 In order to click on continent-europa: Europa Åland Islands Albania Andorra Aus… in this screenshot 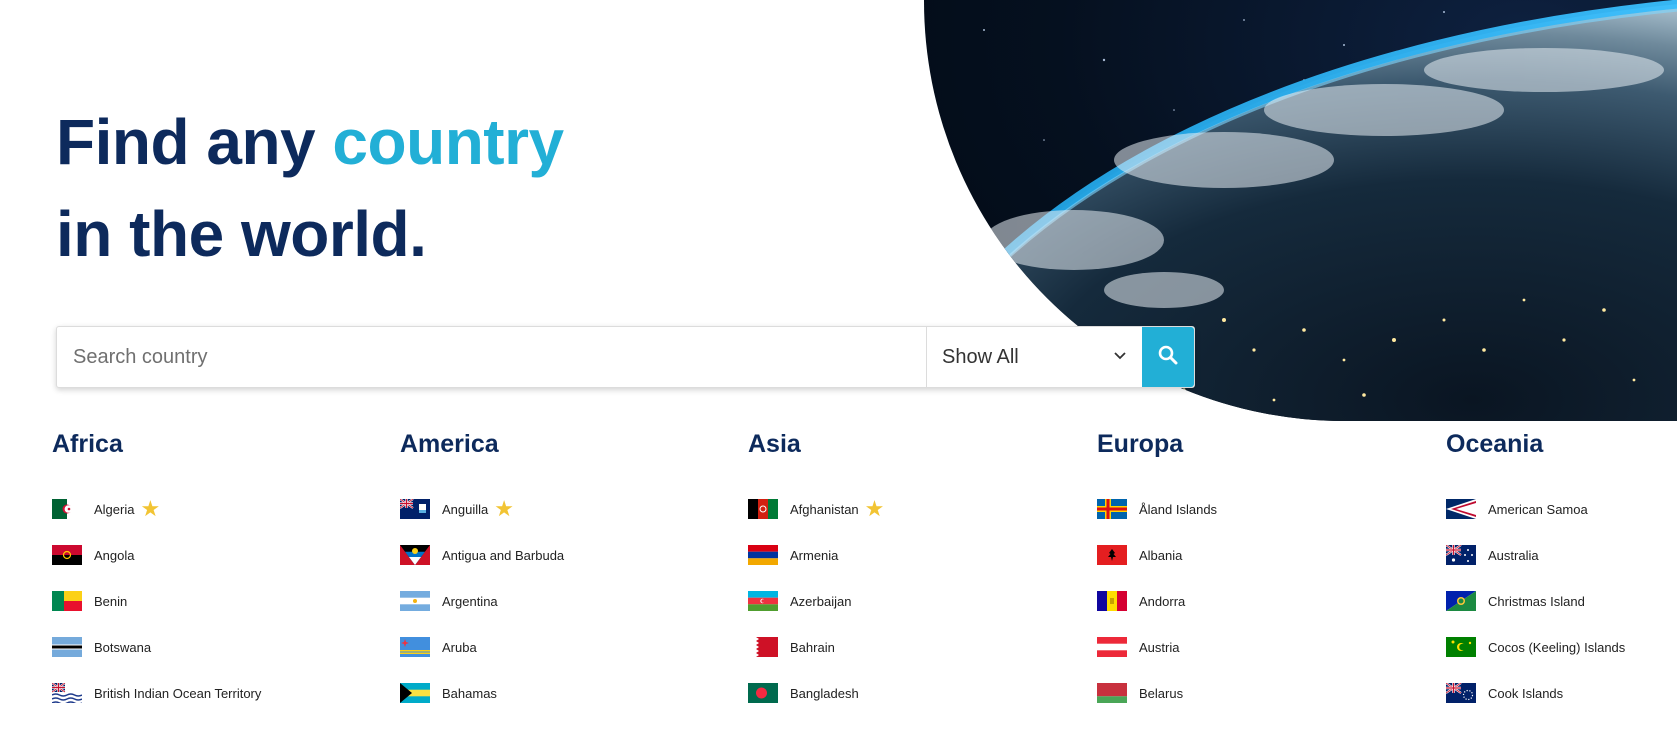, I will do `click(1262, 573)`.